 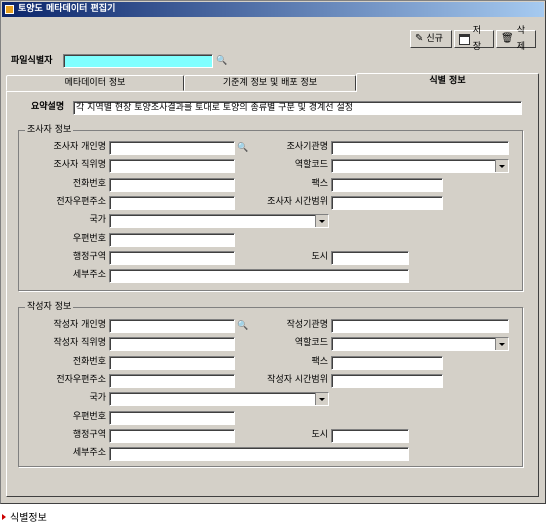 What do you see at coordinates (297, 108) in the screenshot?
I see `summary-field: 각 지역별 현장 토양조사결과를 토대로 토양의 종류별 구분 및 경계선 설정` at bounding box center [297, 108].